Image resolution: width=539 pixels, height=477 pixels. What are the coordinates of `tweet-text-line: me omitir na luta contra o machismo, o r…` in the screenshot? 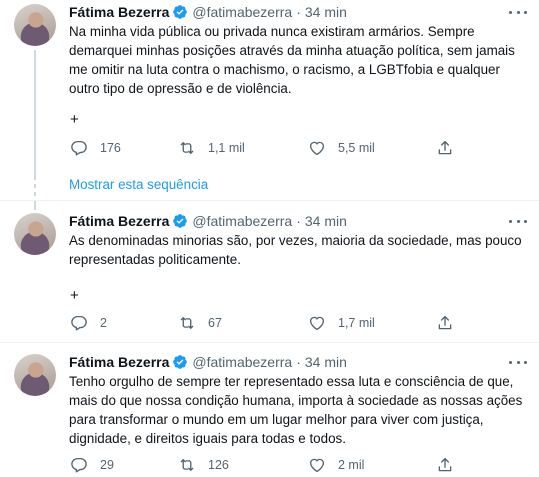 It's located at (284, 69).